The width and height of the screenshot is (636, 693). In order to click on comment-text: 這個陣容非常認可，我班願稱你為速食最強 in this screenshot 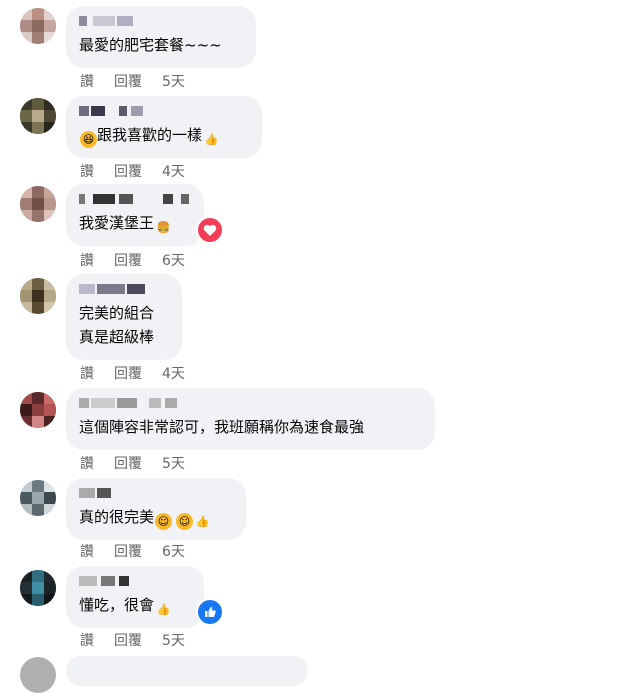, I will do `click(222, 427)`.